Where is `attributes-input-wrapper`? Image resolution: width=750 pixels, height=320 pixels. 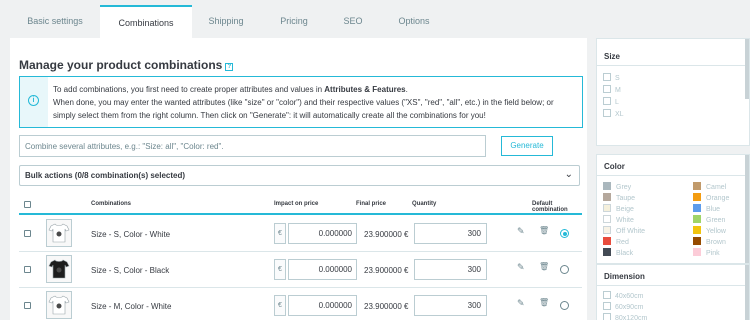 attributes-input-wrapper is located at coordinates (252, 146).